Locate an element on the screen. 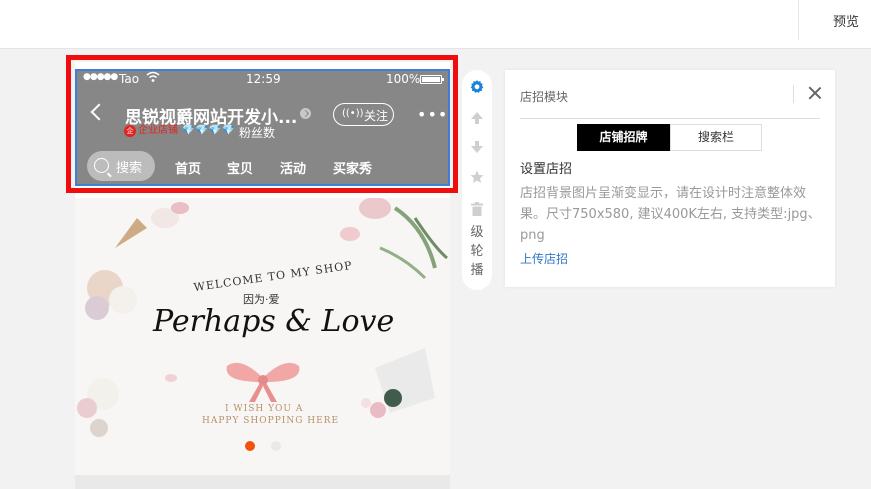 The image size is (871, 489). carousel-dot-active is located at coordinates (250, 446).